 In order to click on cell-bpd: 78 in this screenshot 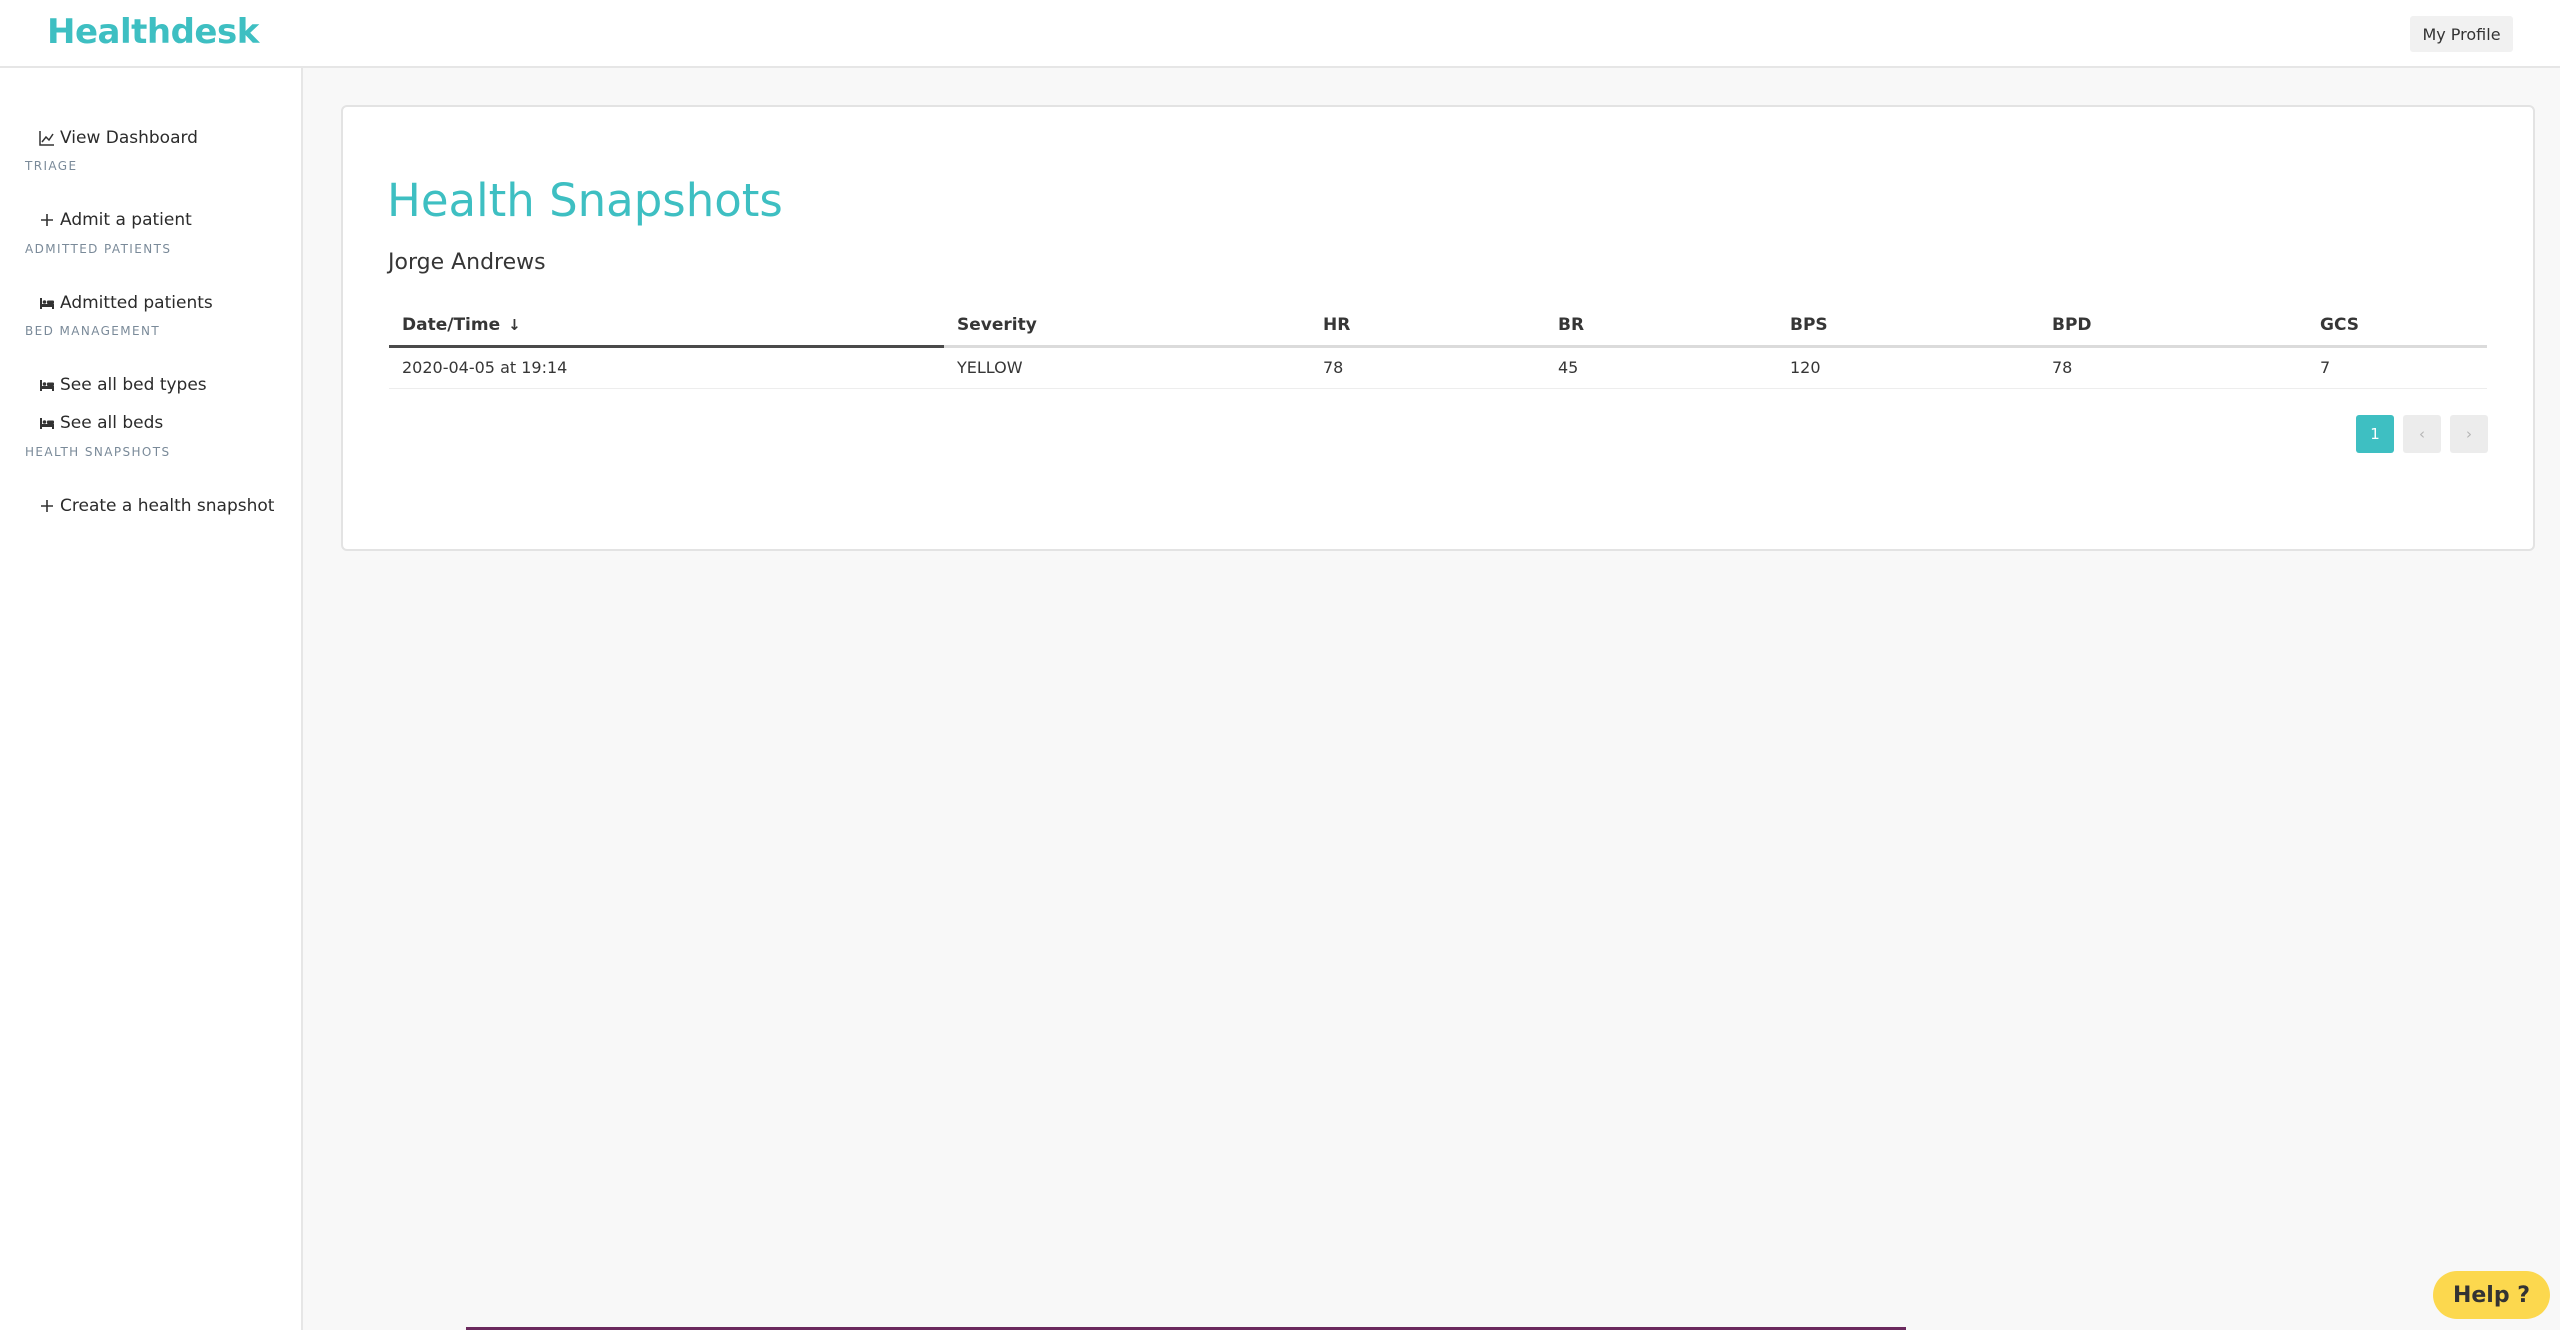, I will do `click(2173, 367)`.